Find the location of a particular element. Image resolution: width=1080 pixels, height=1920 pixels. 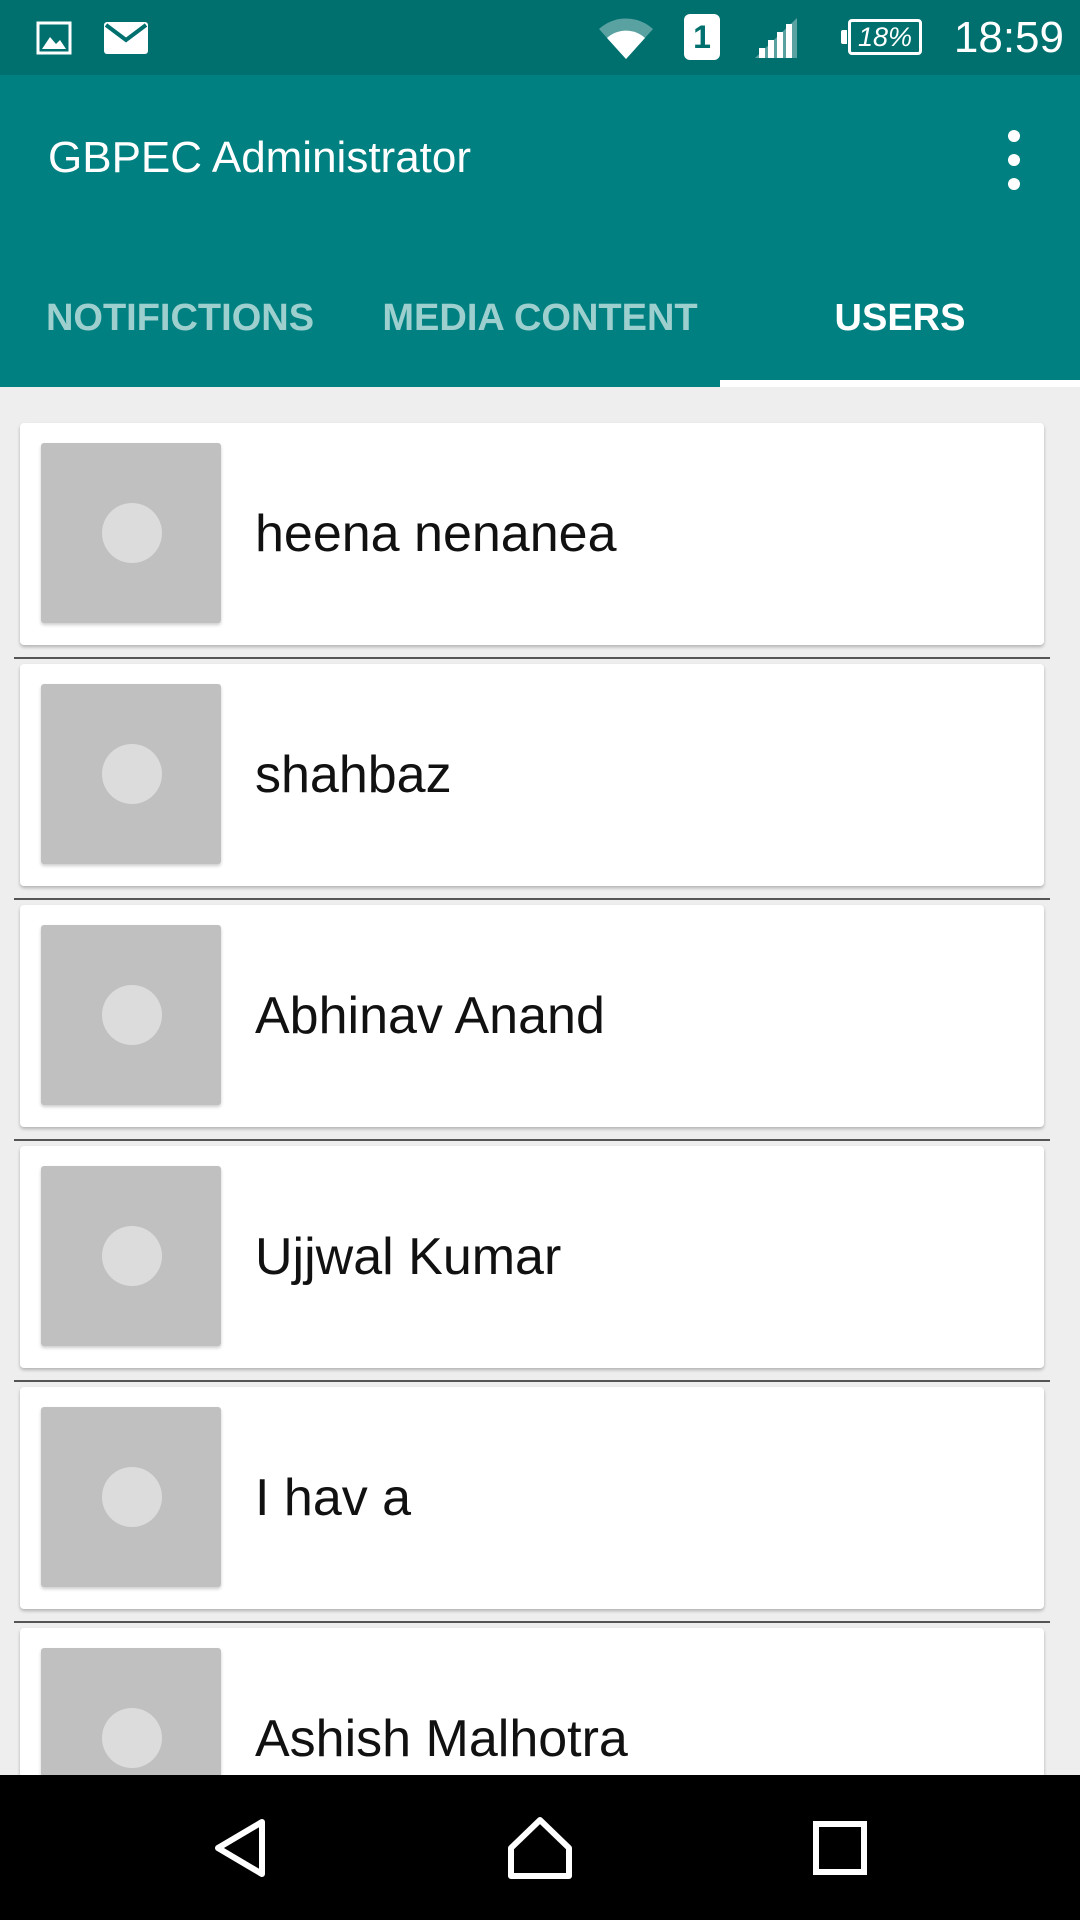

tab-users: USERS is located at coordinates (900, 328).